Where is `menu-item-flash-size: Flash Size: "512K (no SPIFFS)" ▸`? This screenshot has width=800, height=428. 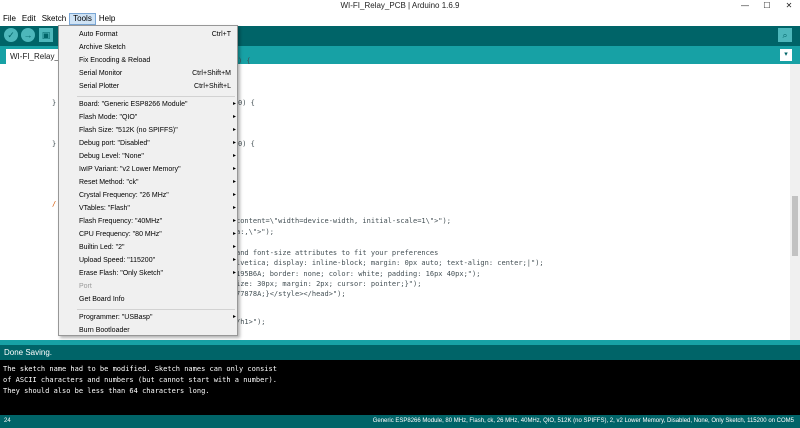
menu-item-flash-size: Flash Size: "512K (no SPIFFS)" ▸ is located at coordinates (158, 130).